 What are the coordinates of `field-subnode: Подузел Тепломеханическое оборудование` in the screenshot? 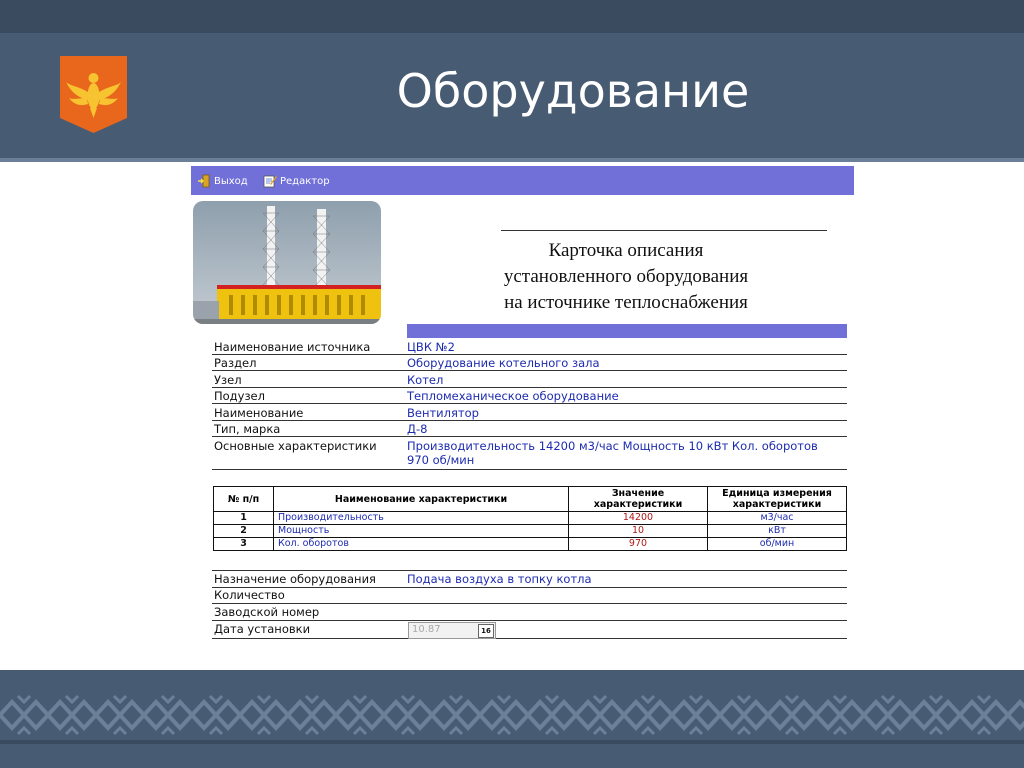 It's located at (529, 396).